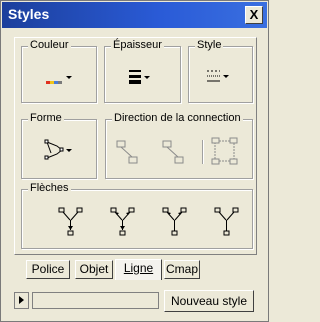 This screenshot has height=322, width=320. I want to click on thickness-dropdown-icon, so click(139, 77).